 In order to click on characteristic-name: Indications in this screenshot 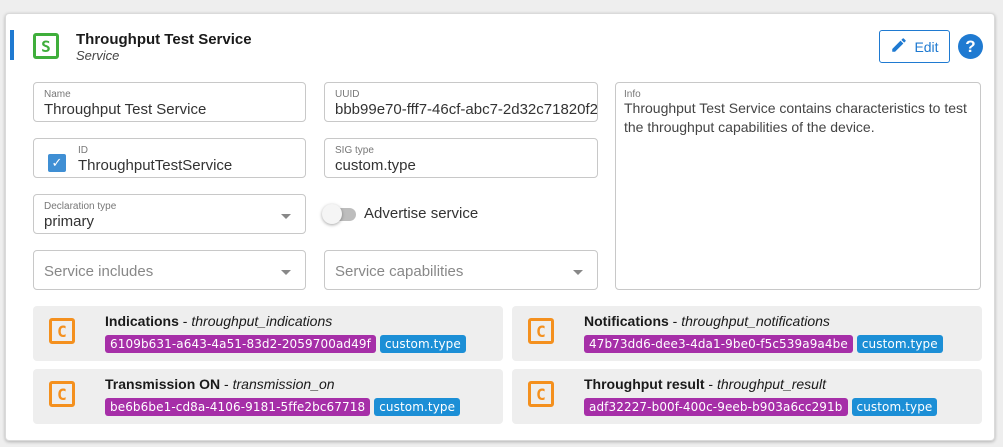, I will do `click(142, 321)`.